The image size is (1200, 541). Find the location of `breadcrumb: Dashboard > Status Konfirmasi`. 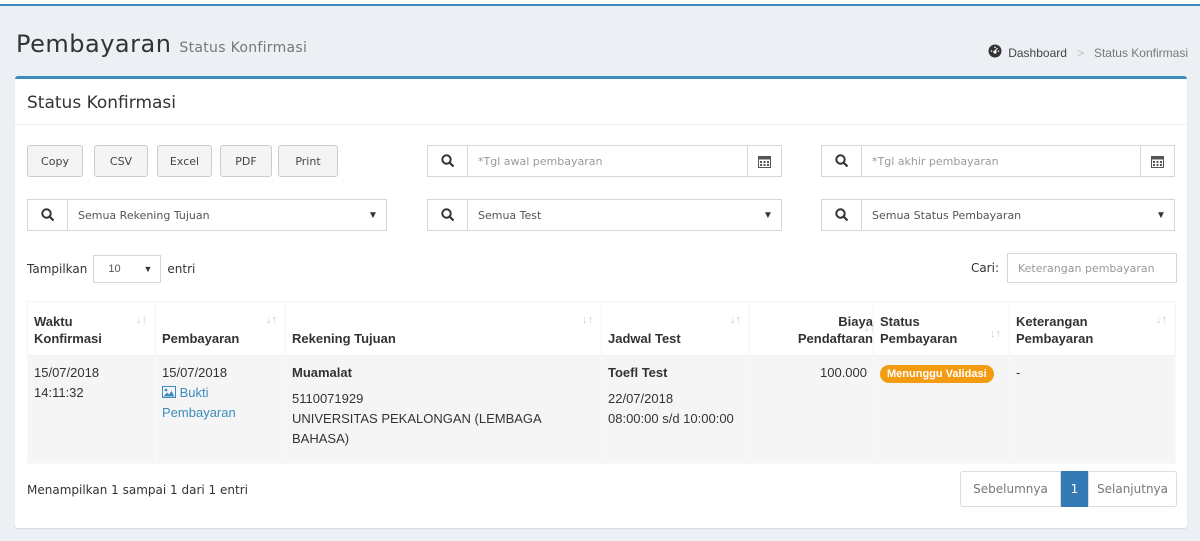

breadcrumb: Dashboard > Status Konfirmasi is located at coordinates (1088, 52).